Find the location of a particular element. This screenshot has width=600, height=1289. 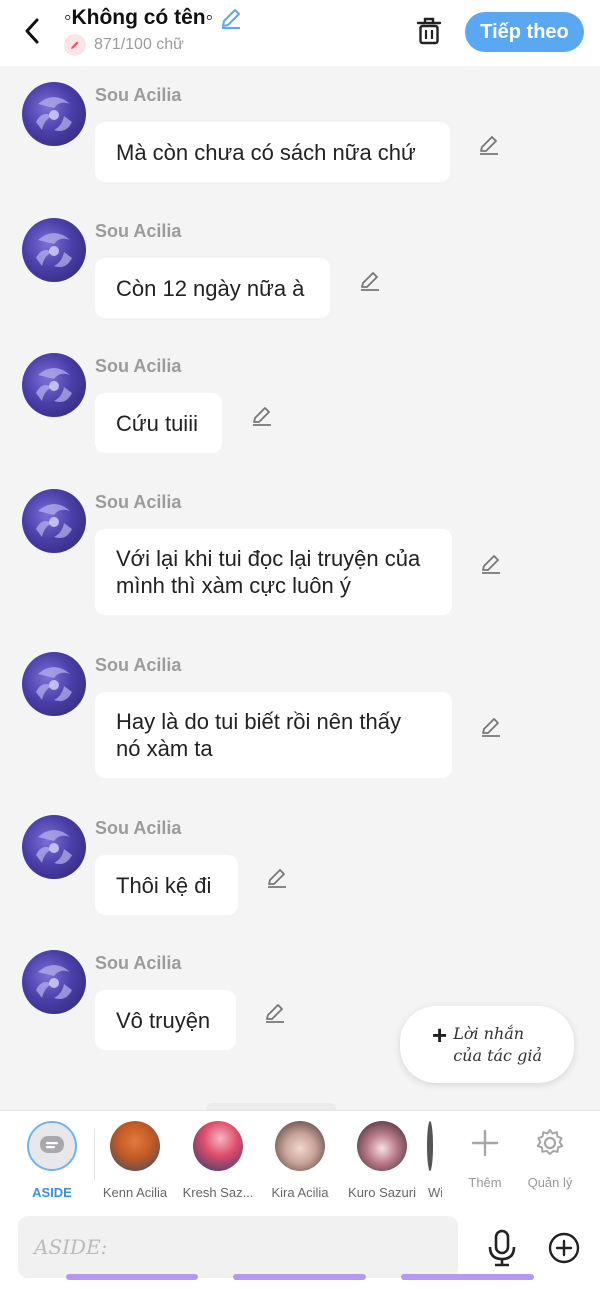

plus-circle-icon is located at coordinates (564, 1248).